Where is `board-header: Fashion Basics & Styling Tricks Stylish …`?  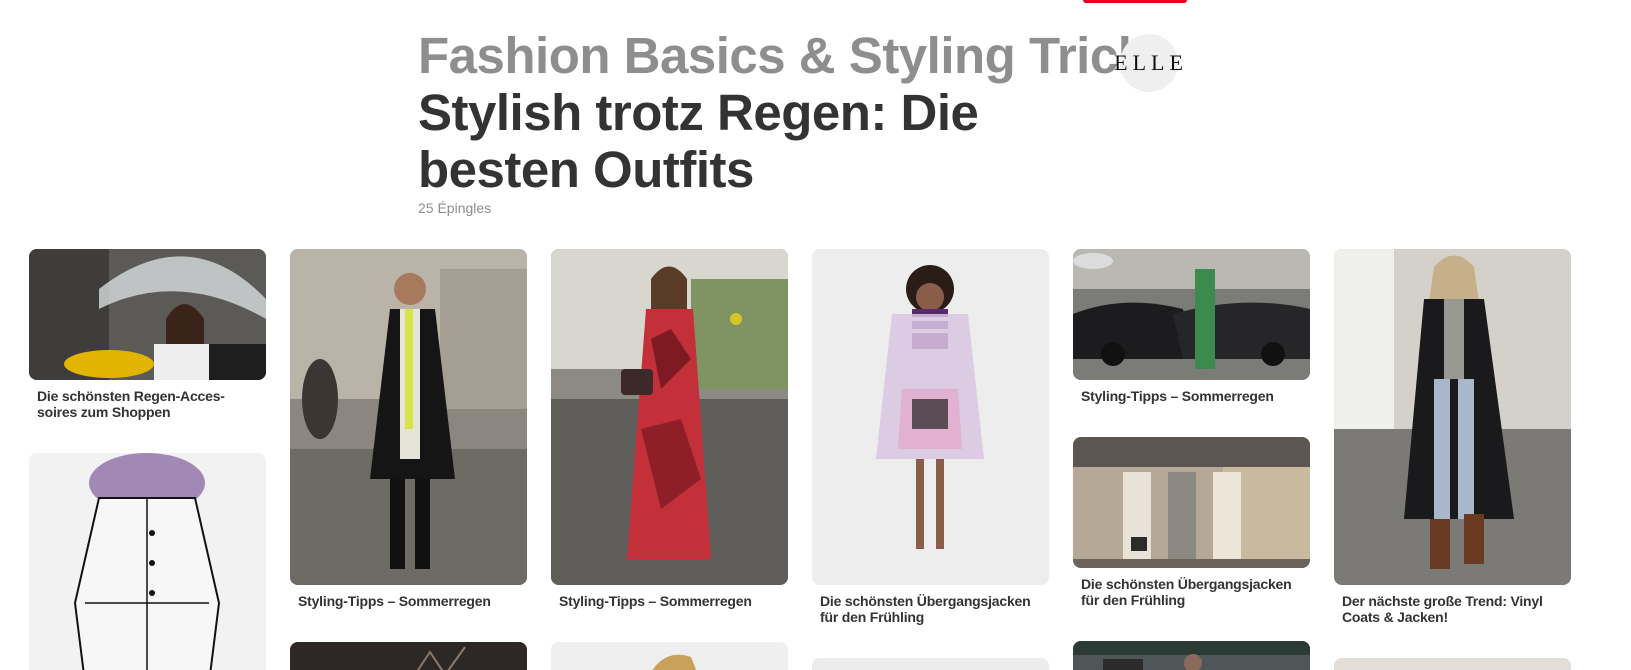 board-header: Fashion Basics & Styling Tricks Stylish … is located at coordinates (798, 122).